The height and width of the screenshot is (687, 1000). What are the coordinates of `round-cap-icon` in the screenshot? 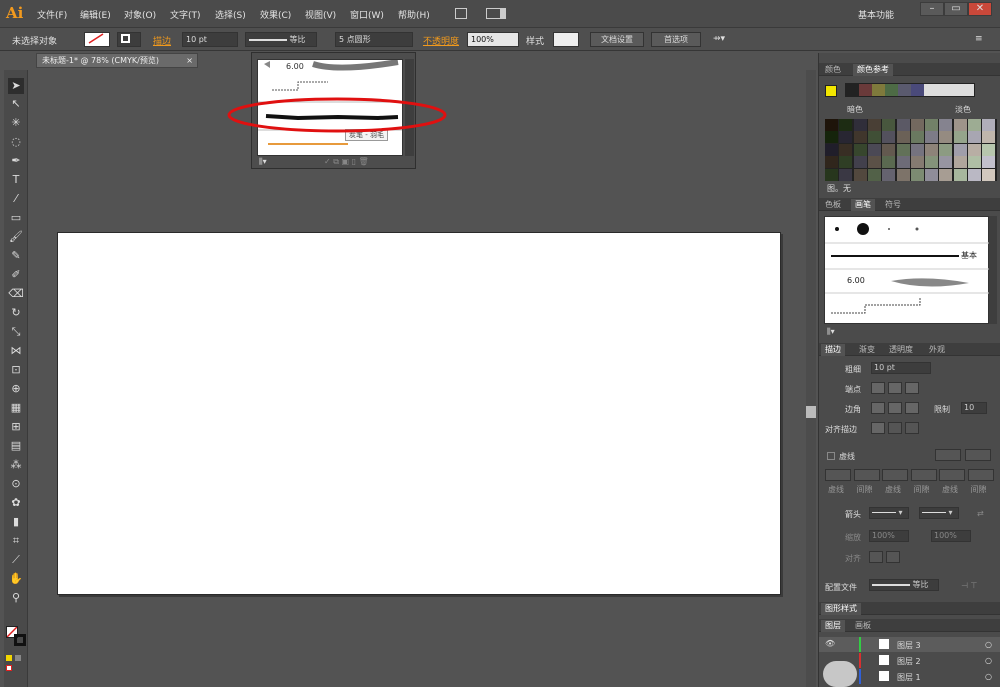 It's located at (895, 388).